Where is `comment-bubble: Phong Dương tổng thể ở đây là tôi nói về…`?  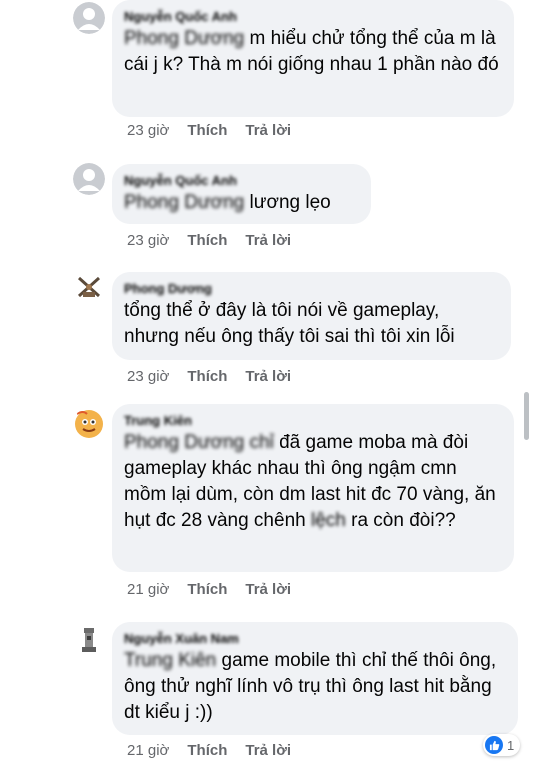 comment-bubble: Phong Dương tổng thể ở đây là tôi nói về… is located at coordinates (311, 316).